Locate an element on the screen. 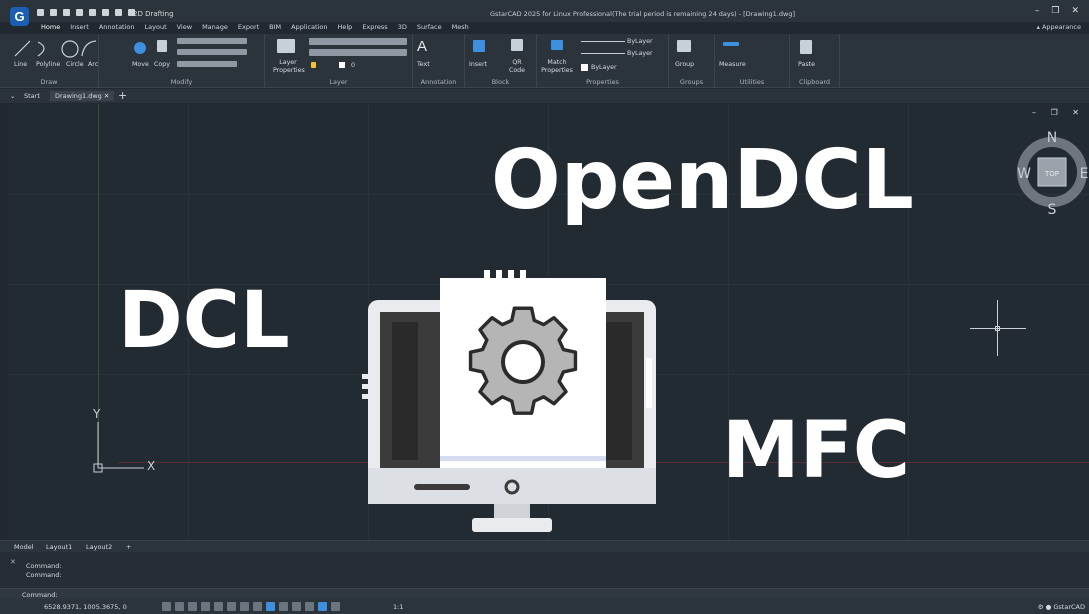 Image resolution: width=1089 pixels, height=614 pixels. linetype-select: ByLayer is located at coordinates (640, 53).